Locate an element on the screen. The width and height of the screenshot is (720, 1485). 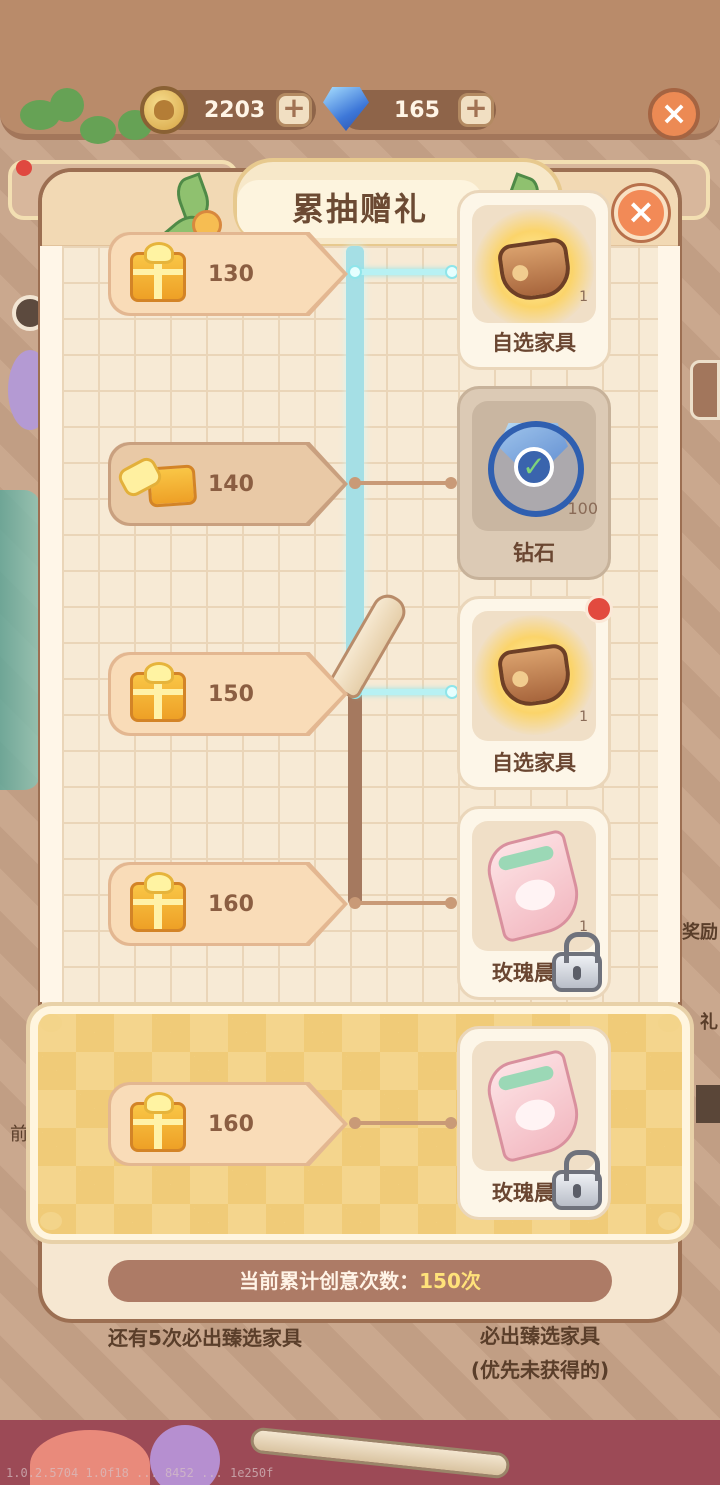
milestone-count: 130 is located at coordinates (231, 274).